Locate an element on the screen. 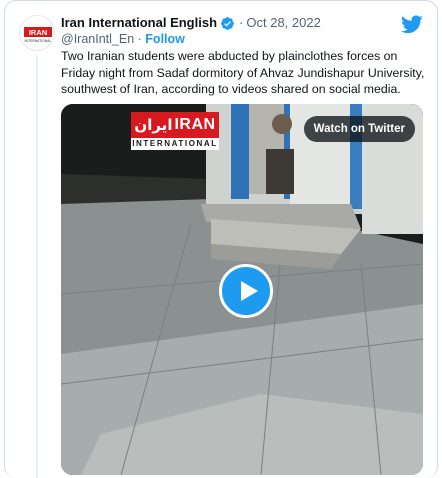 The image size is (442, 478). thread-line is located at coordinates (37, 266).